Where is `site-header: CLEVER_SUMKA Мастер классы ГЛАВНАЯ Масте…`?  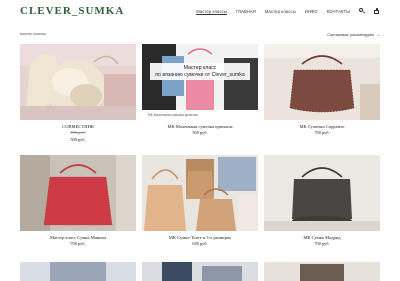
site-header: CLEVER_SUMKA Мастер классы ГЛАВНАЯ Масте… is located at coordinates (200, 11).